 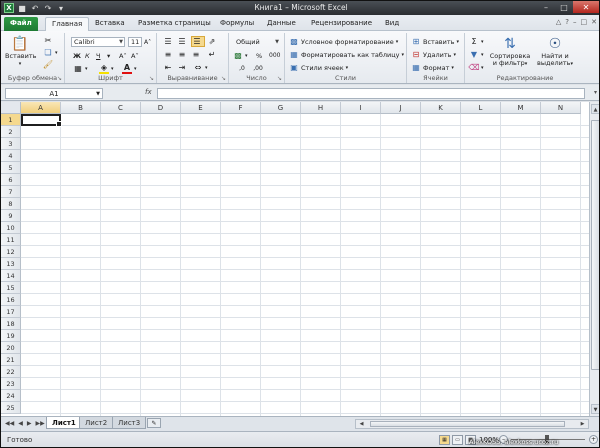 What do you see at coordinates (240, 55) in the screenshot?
I see `currency-button: ▩ ▾` at bounding box center [240, 55].